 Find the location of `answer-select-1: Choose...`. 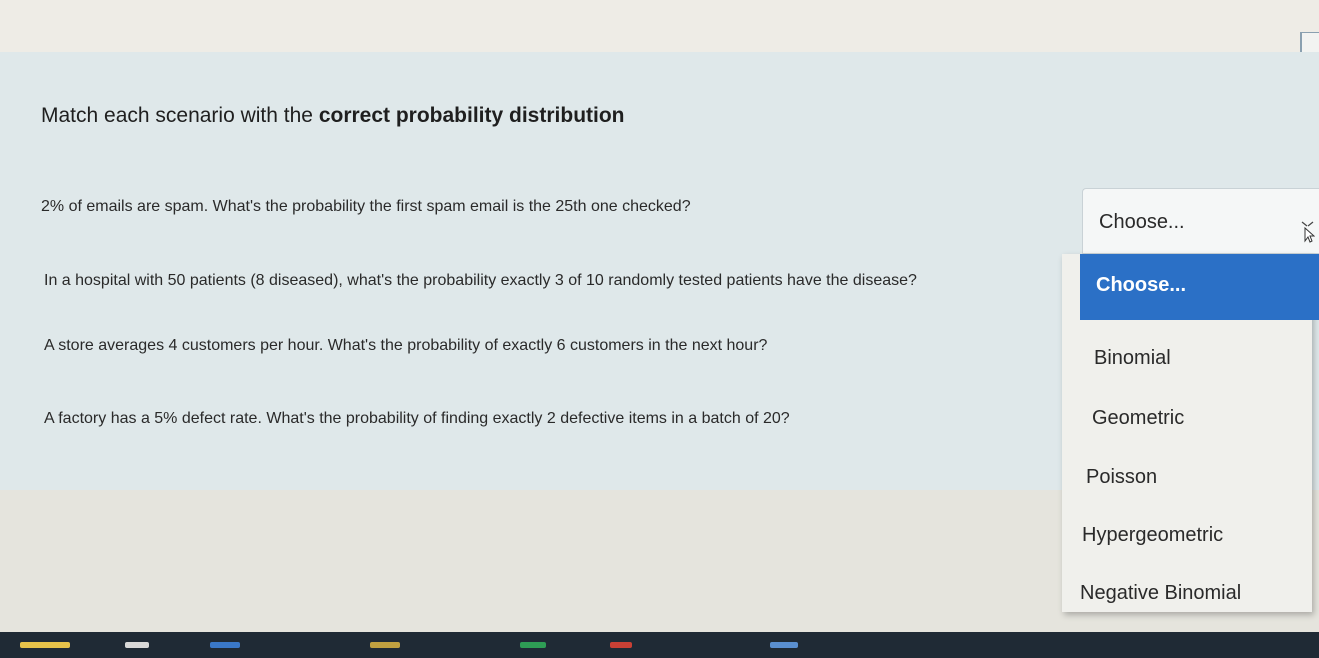

answer-select-1: Choose... is located at coordinates (1200, 221).